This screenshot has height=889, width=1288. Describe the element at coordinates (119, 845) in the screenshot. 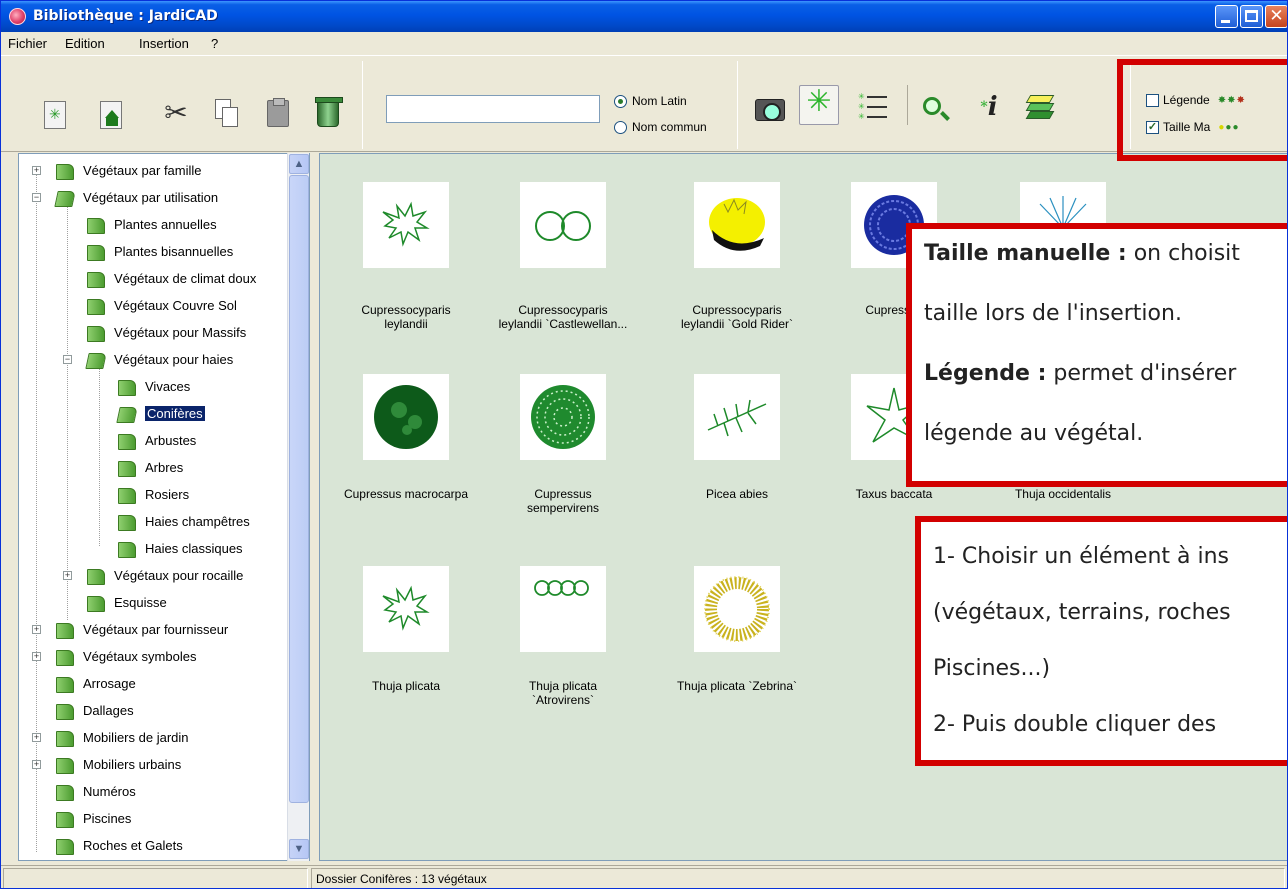

I see `tree-item-roches: Roches et Galets` at that location.